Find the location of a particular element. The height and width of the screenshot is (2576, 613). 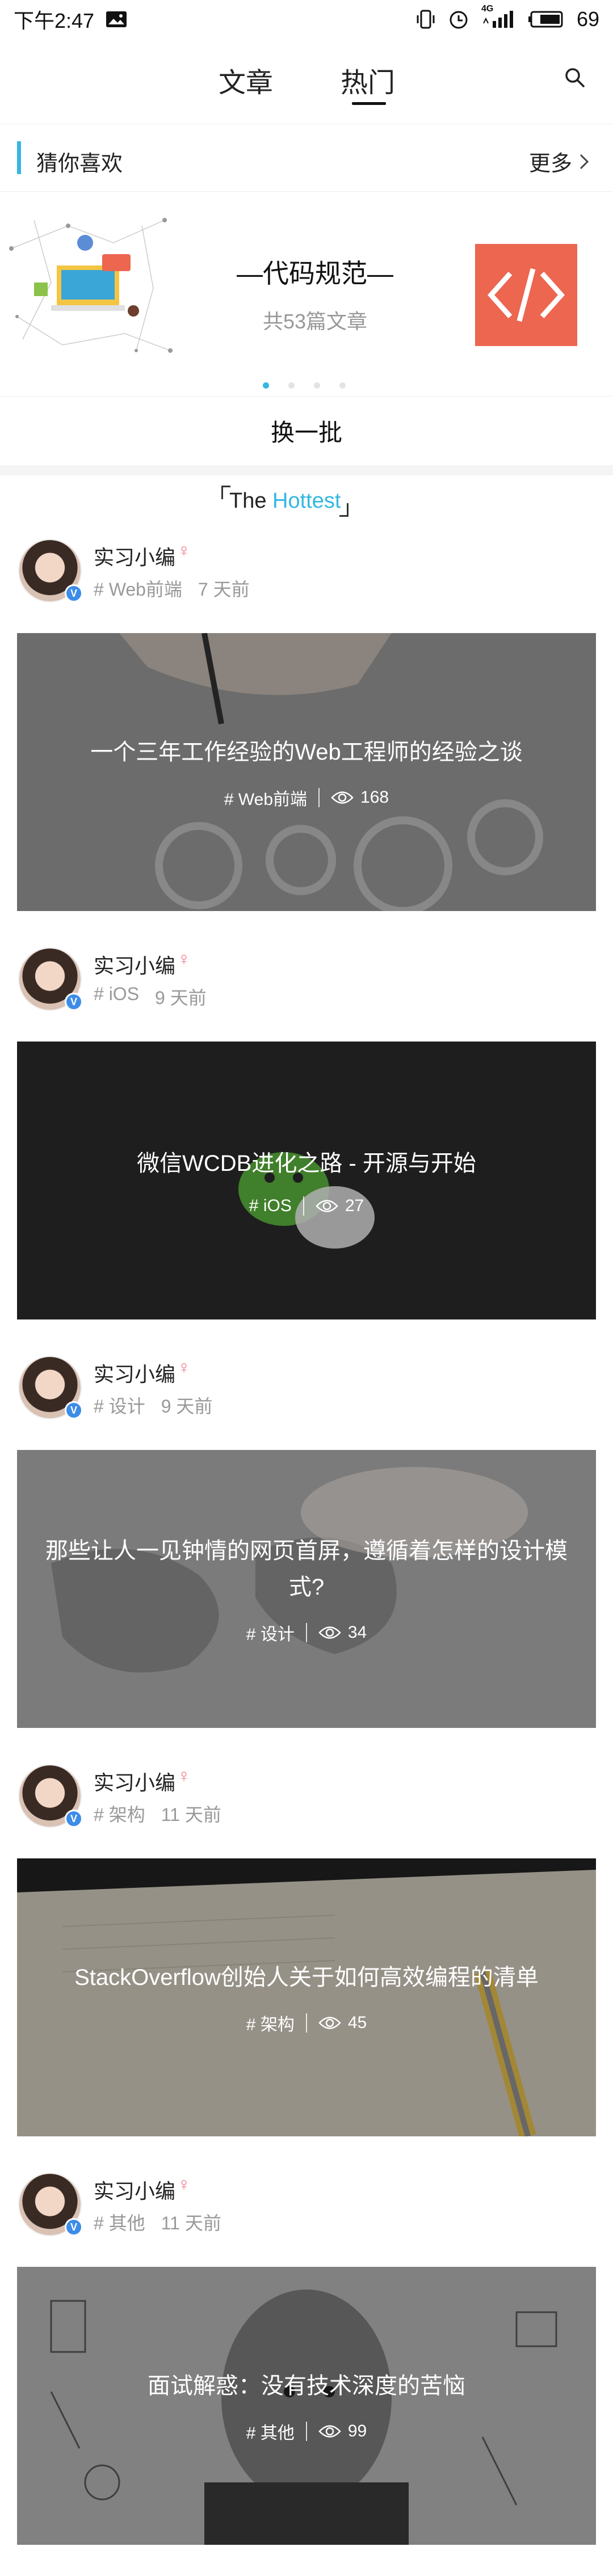

view-count: 45 is located at coordinates (357, 2022).